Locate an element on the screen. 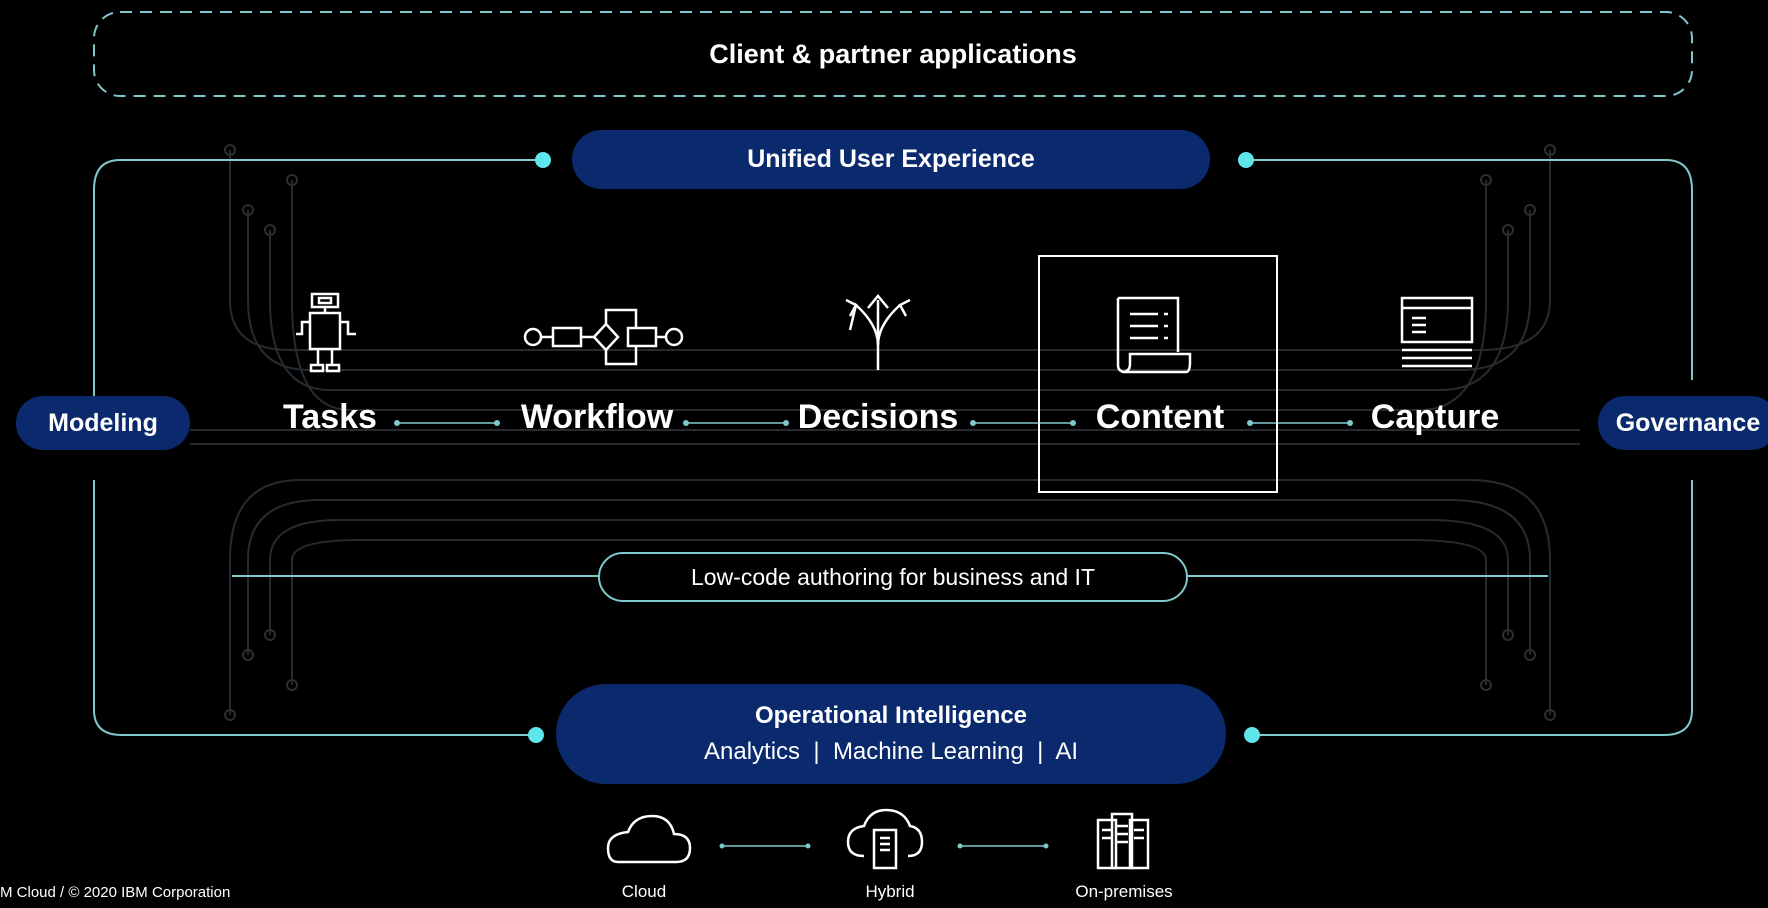 This screenshot has width=1768, height=908. client-apps-title: Client & partner applications is located at coordinates (893, 53).